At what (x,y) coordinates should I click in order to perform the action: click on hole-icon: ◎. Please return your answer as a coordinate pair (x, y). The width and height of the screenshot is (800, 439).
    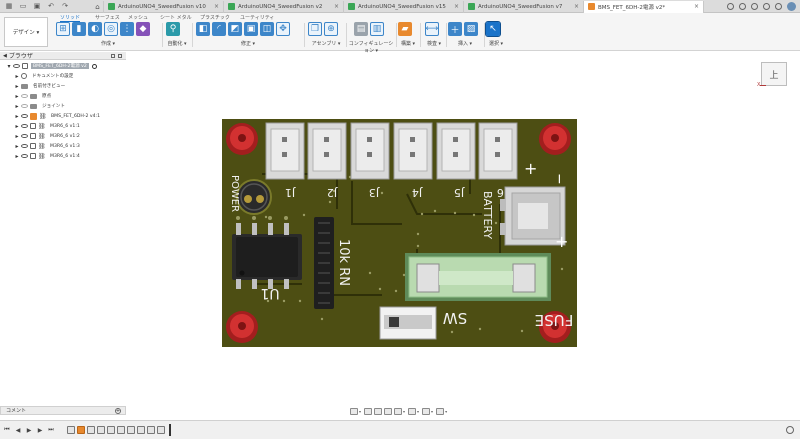
    Looking at the image, I should click on (111, 29).